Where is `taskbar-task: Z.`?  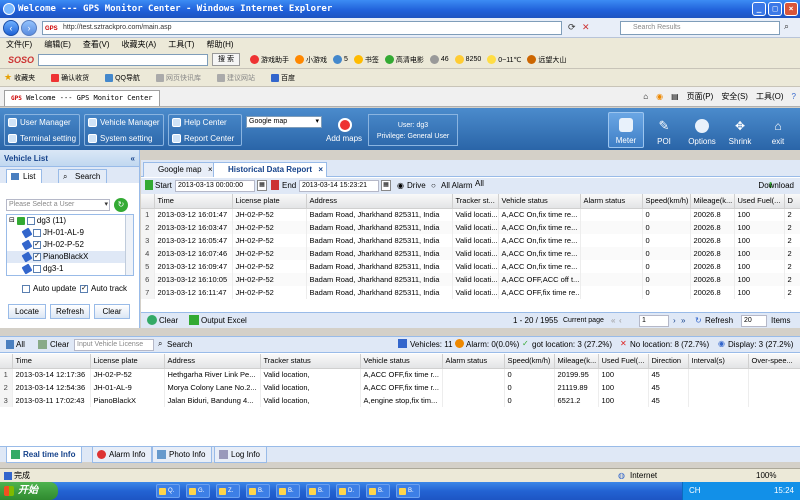
taskbar-task: Z. is located at coordinates (228, 491).